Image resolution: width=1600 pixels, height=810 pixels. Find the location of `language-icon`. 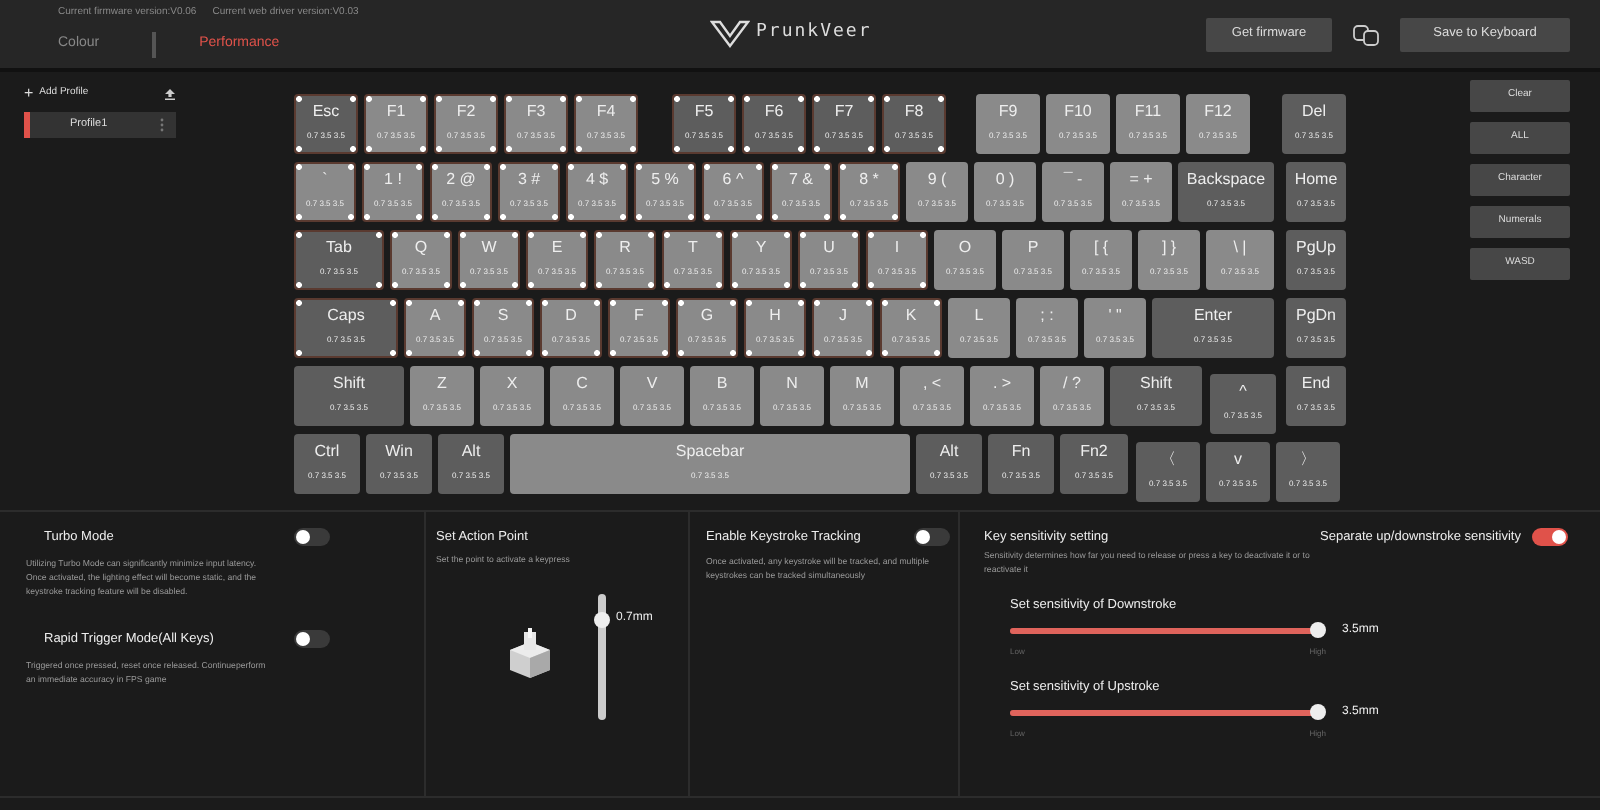

language-icon is located at coordinates (1366, 34).